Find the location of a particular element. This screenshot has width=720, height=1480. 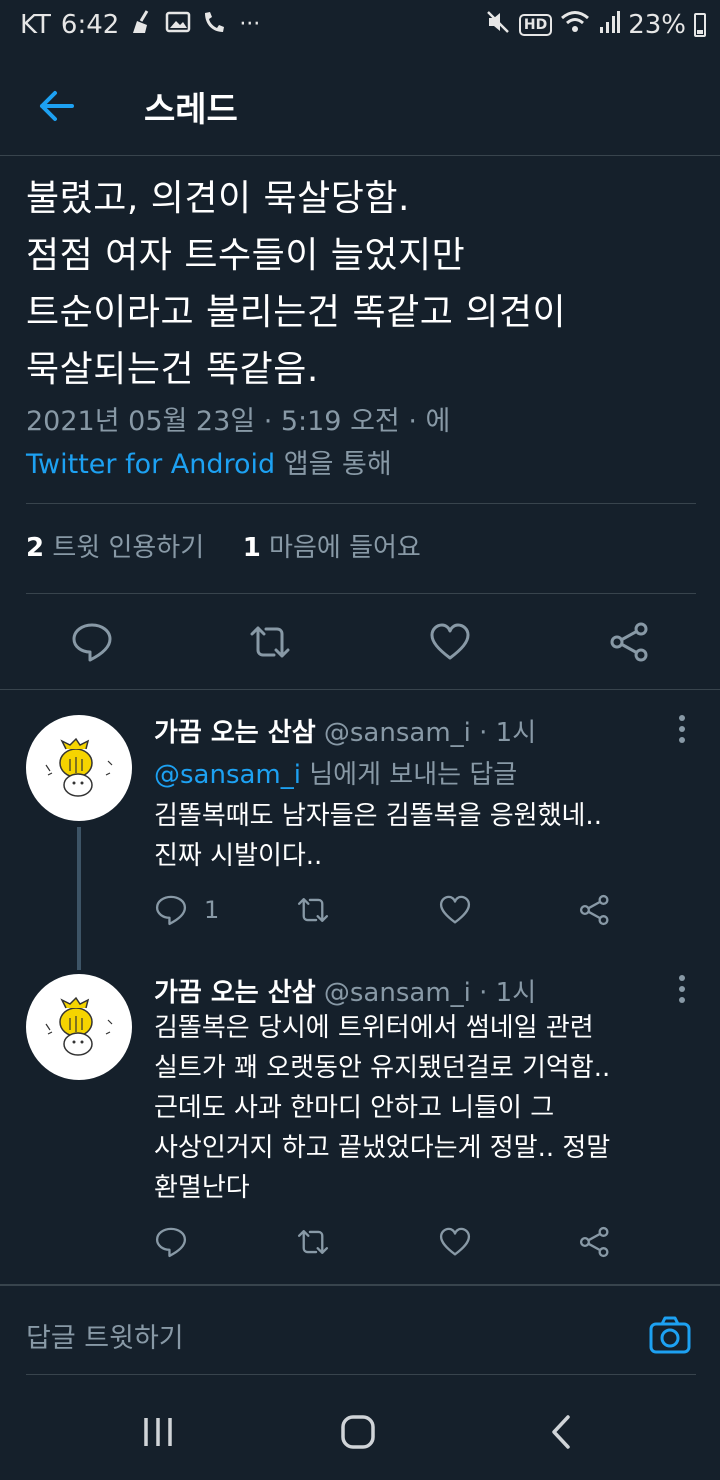

status-bar: KT 6:42 ··· HD 23% is located at coordinates (360, 25).